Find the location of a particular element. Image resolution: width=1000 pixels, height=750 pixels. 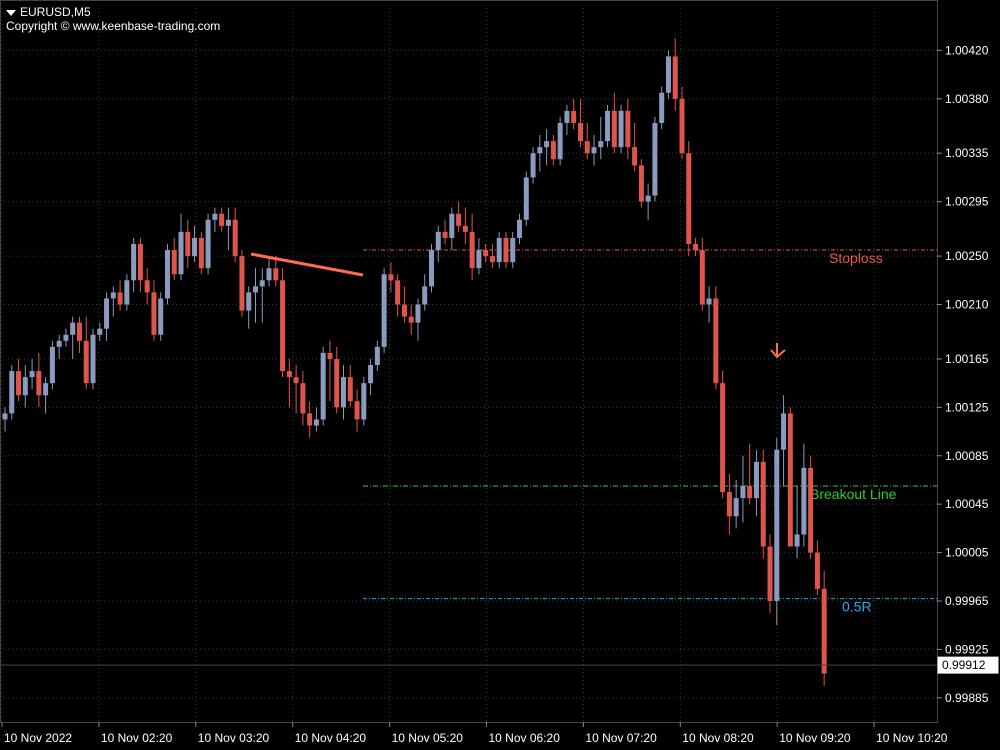

time-tick-label: 10 Nov 02:20 is located at coordinates (137, 738).